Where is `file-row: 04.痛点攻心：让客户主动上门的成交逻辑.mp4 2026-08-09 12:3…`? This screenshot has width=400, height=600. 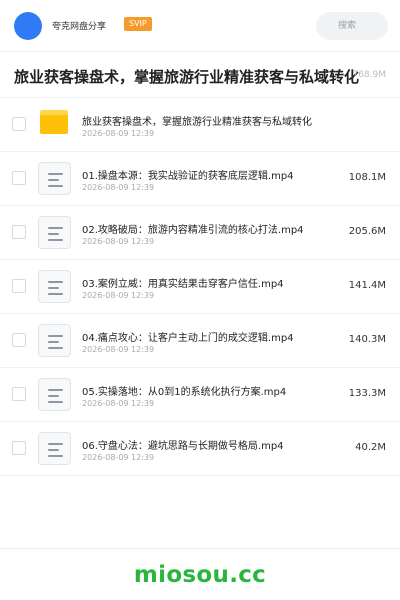
file-row: 04.痛点攻心：让客户主动上门的成交逻辑.mp4 2026-08-09 12:3… is located at coordinates (200, 341).